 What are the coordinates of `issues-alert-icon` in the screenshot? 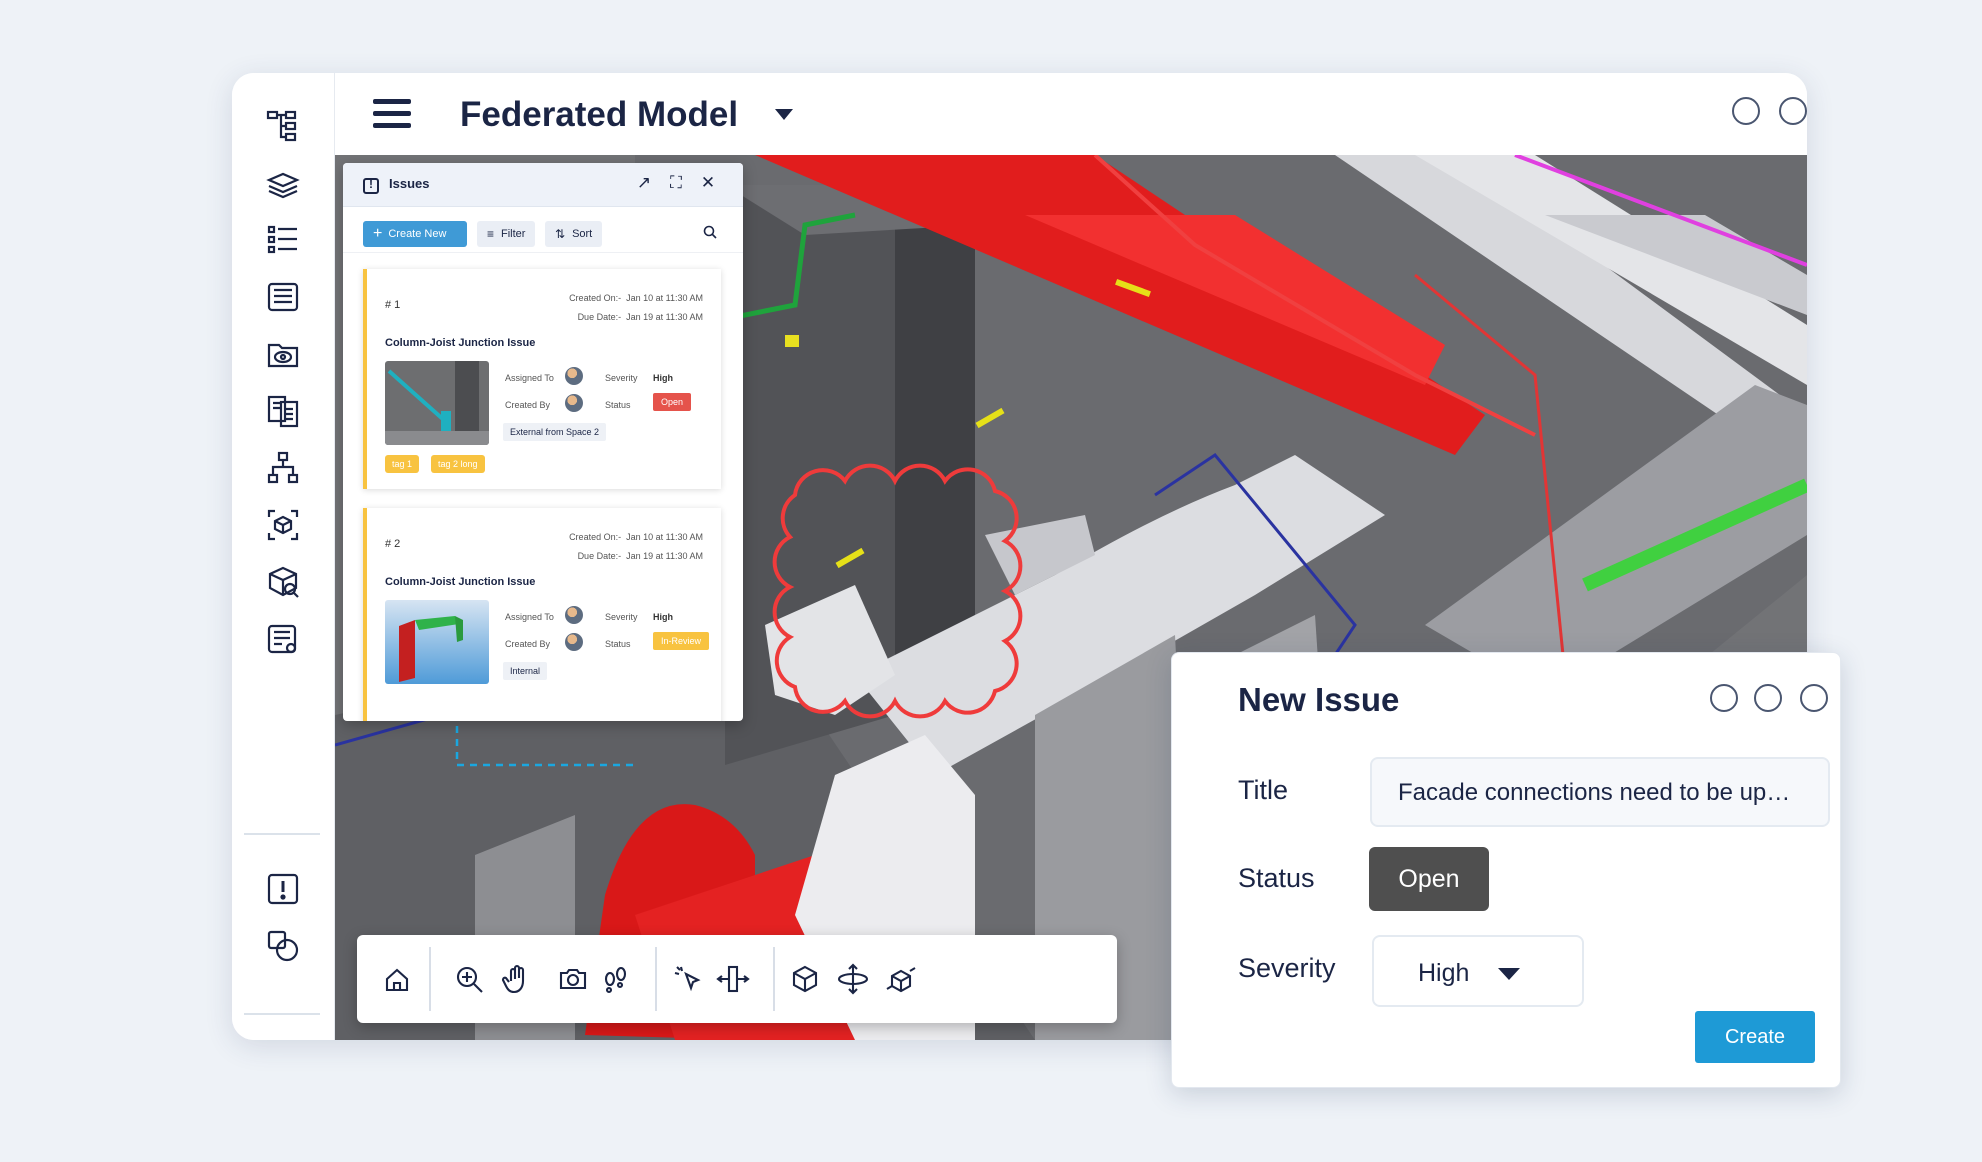 It's located at (371, 185).